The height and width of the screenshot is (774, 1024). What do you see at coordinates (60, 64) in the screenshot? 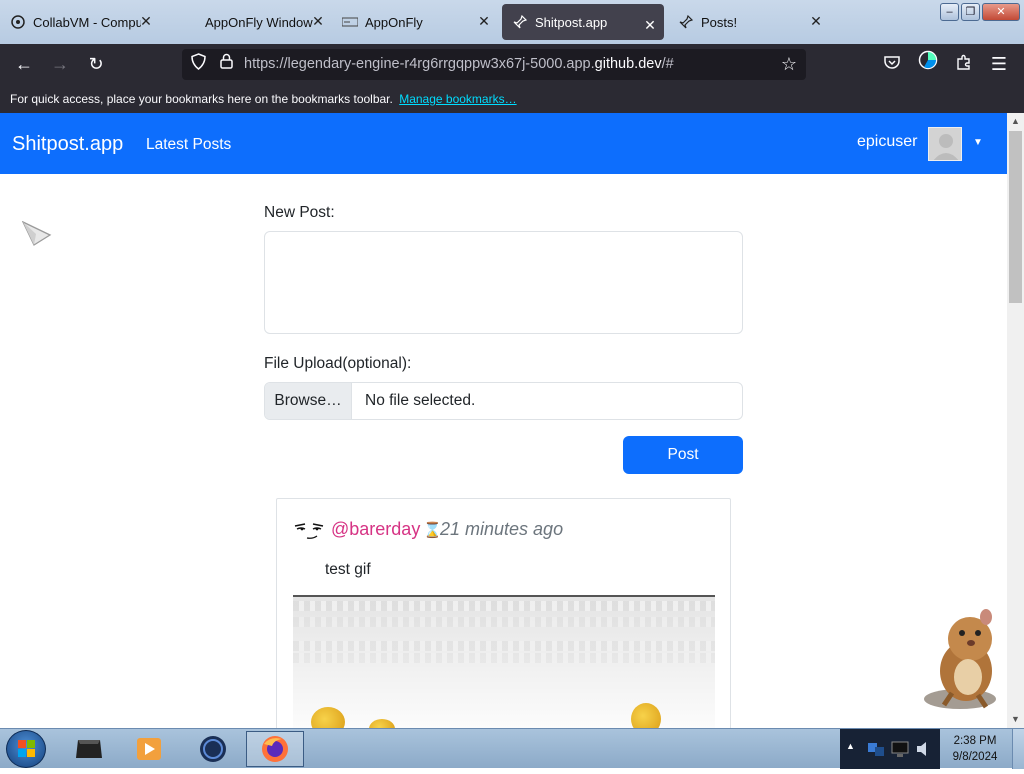
I see `forward-arrow-icon: →` at bounding box center [60, 64].